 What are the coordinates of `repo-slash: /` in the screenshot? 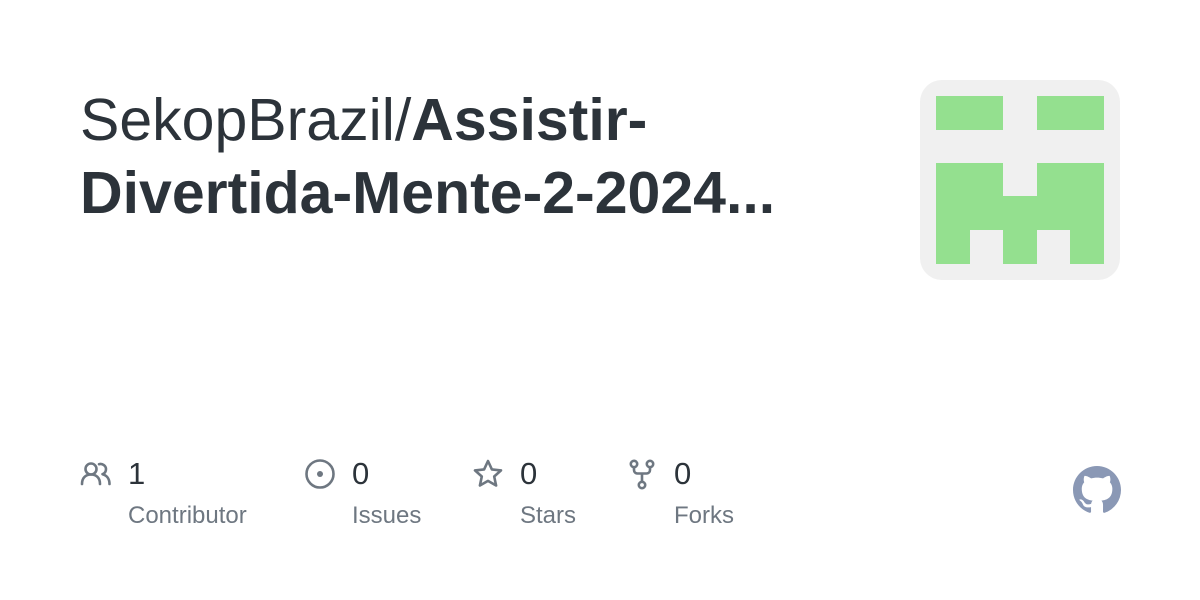 It's located at (403, 120).